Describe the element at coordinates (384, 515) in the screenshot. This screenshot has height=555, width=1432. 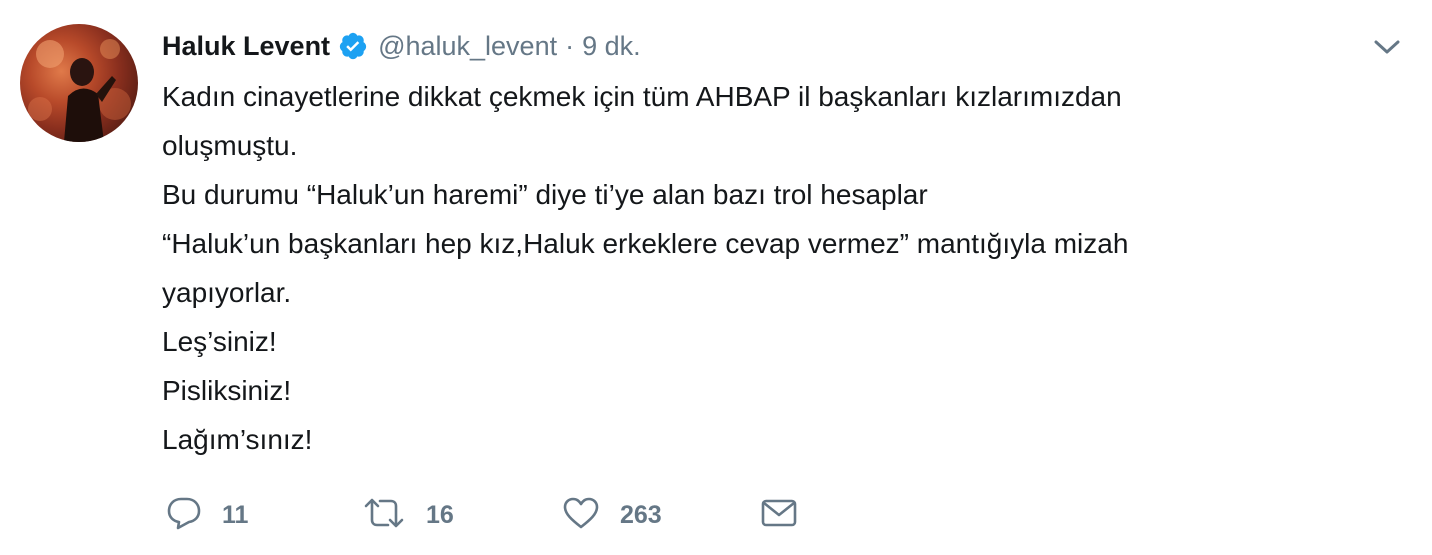
I see `retweet-icon` at that location.